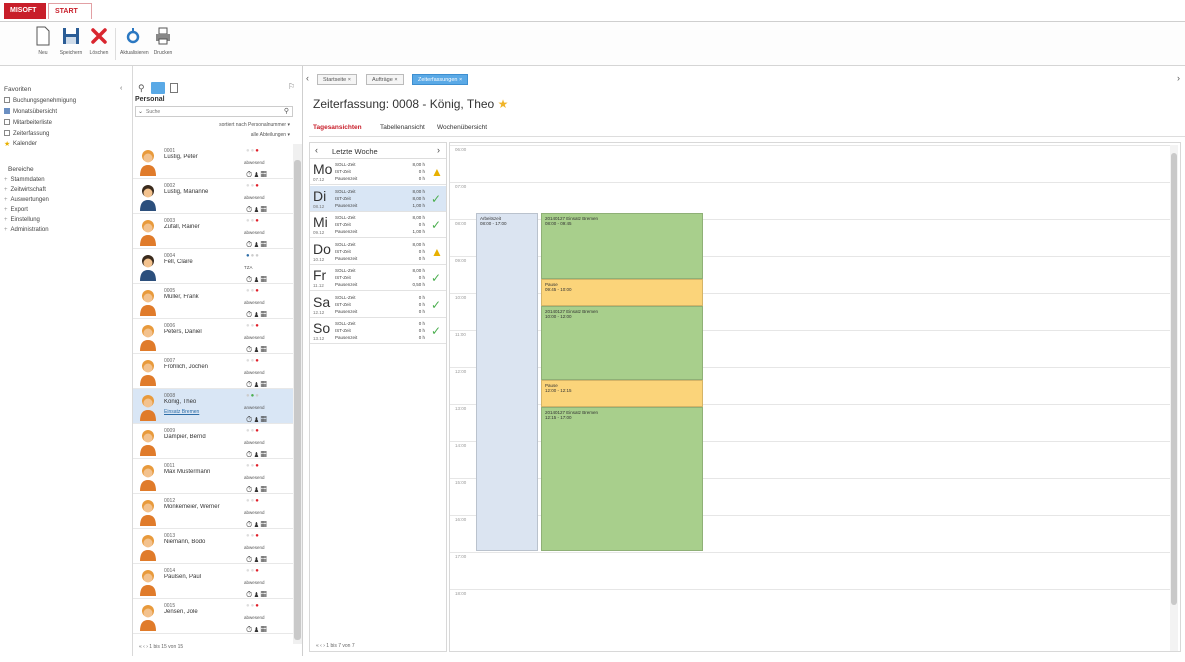  What do you see at coordinates (213, 581) in the screenshot?
I see `person-card: 0014 Paulsen, Paul ●●● abwesend ⏱♟▦` at bounding box center [213, 581].